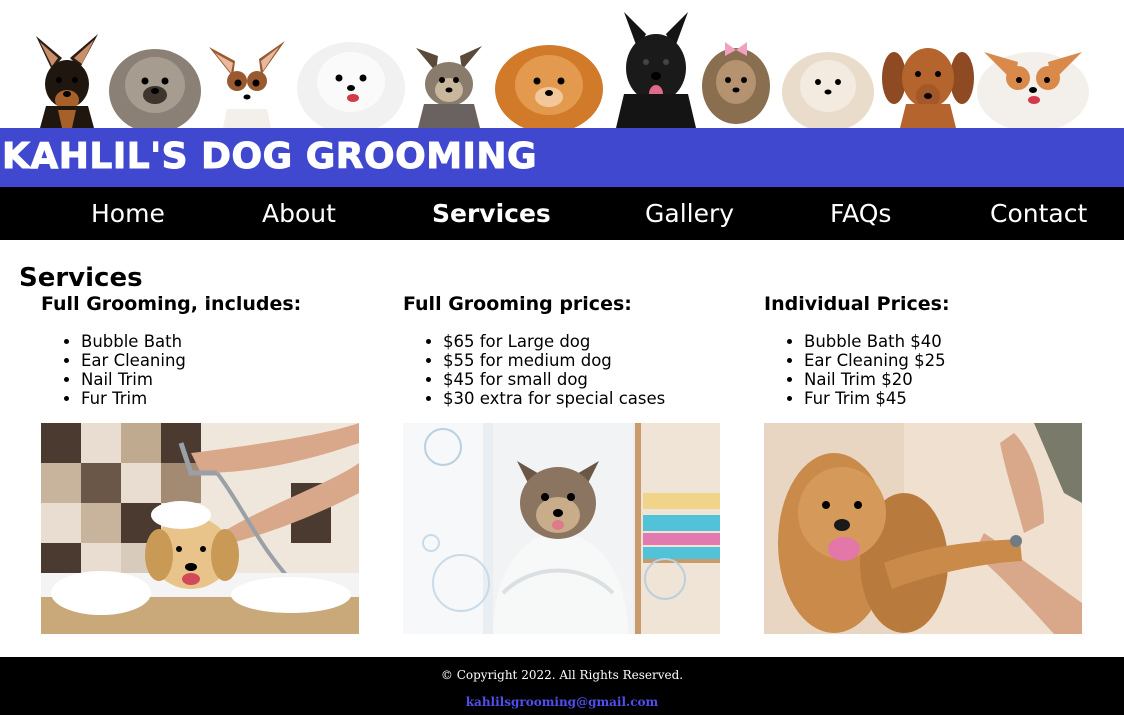 The height and width of the screenshot is (715, 1124). Describe the element at coordinates (857, 304) in the screenshot. I see `column-heading: Individual Prices:` at that location.